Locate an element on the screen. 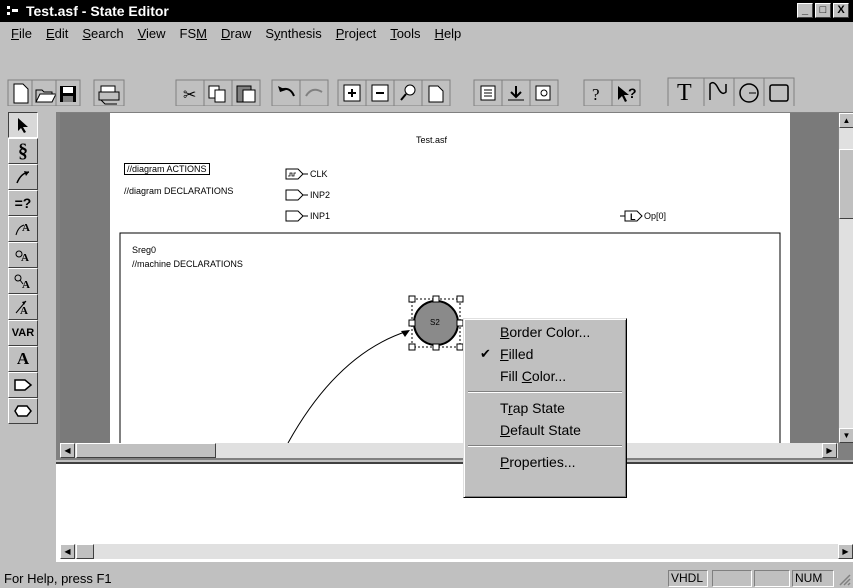 Image resolution: width=853 pixels, height=588 pixels. open-icon is located at coordinates (44, 92).